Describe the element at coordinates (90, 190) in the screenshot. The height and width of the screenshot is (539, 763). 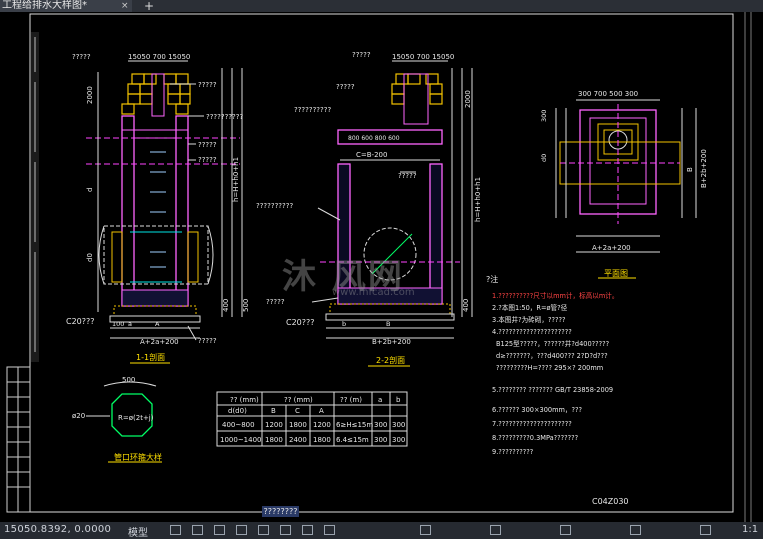
I see `dim-d-label: d` at that location.